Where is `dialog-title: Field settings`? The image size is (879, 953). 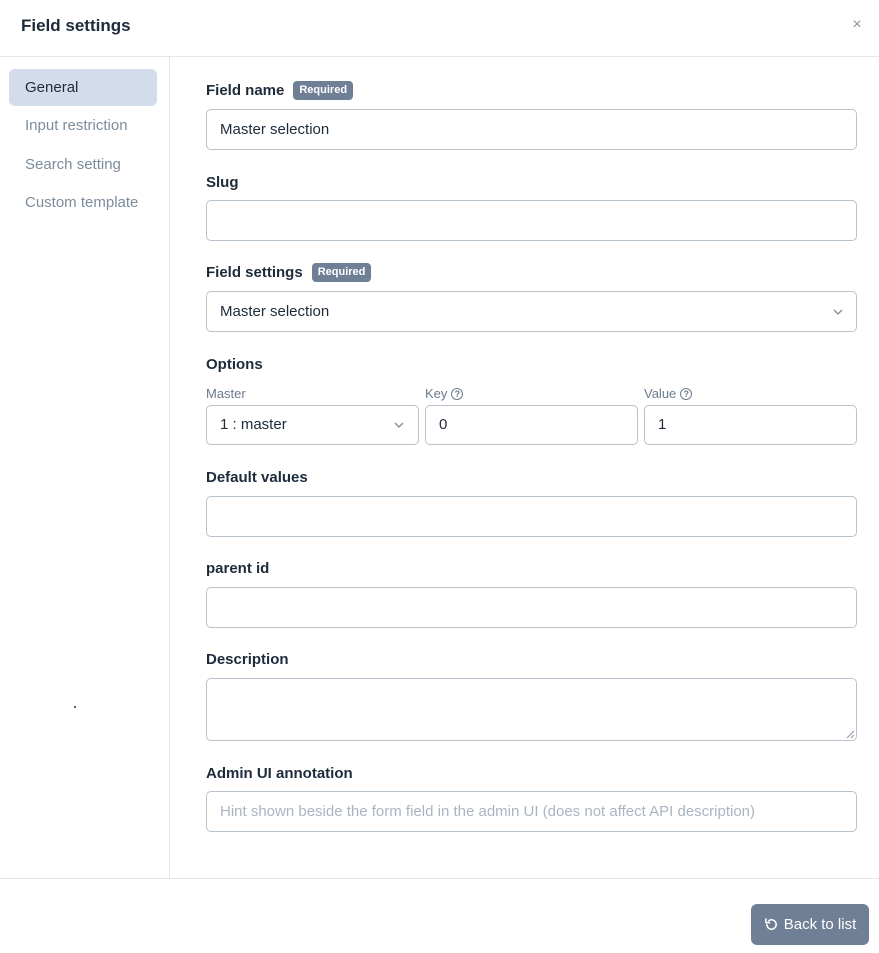
dialog-title: Field settings is located at coordinates (76, 25).